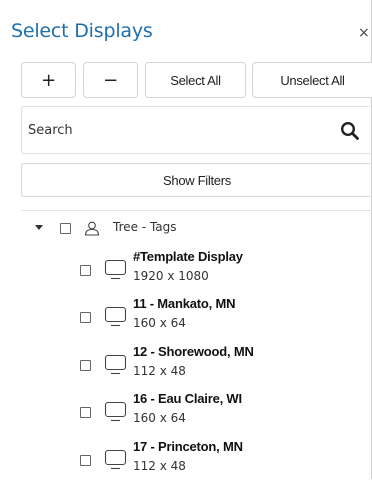  Describe the element at coordinates (196, 130) in the screenshot. I see `search-field: Search` at that location.